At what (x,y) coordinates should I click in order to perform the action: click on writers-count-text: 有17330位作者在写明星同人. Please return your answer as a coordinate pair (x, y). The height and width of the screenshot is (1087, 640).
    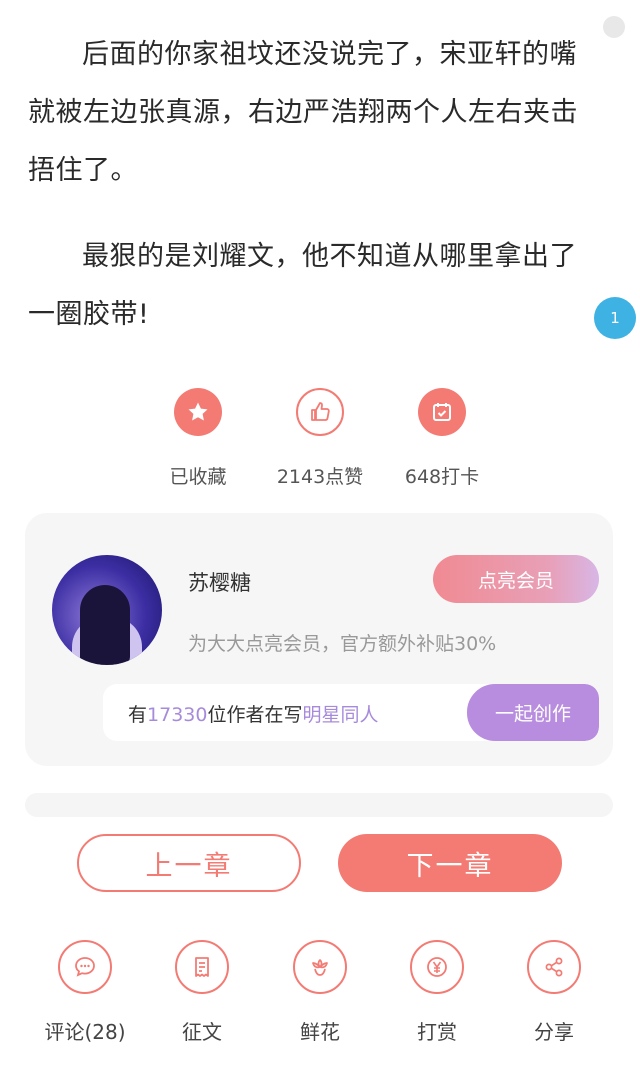
    Looking at the image, I should click on (253, 715).